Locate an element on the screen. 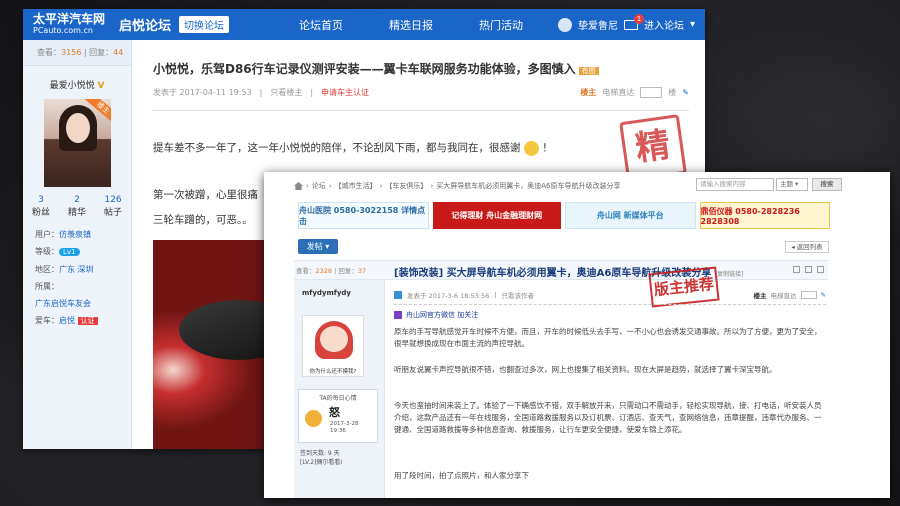 The width and height of the screenshot is (900, 506). online-status-icon is located at coordinates (398, 295).